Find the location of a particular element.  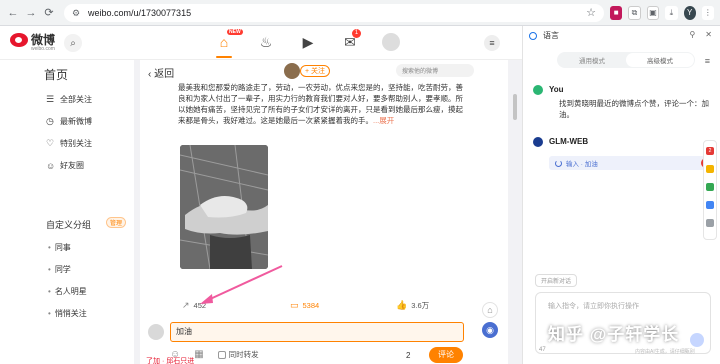

hot-icon: ♨ is located at coordinates (266, 42).